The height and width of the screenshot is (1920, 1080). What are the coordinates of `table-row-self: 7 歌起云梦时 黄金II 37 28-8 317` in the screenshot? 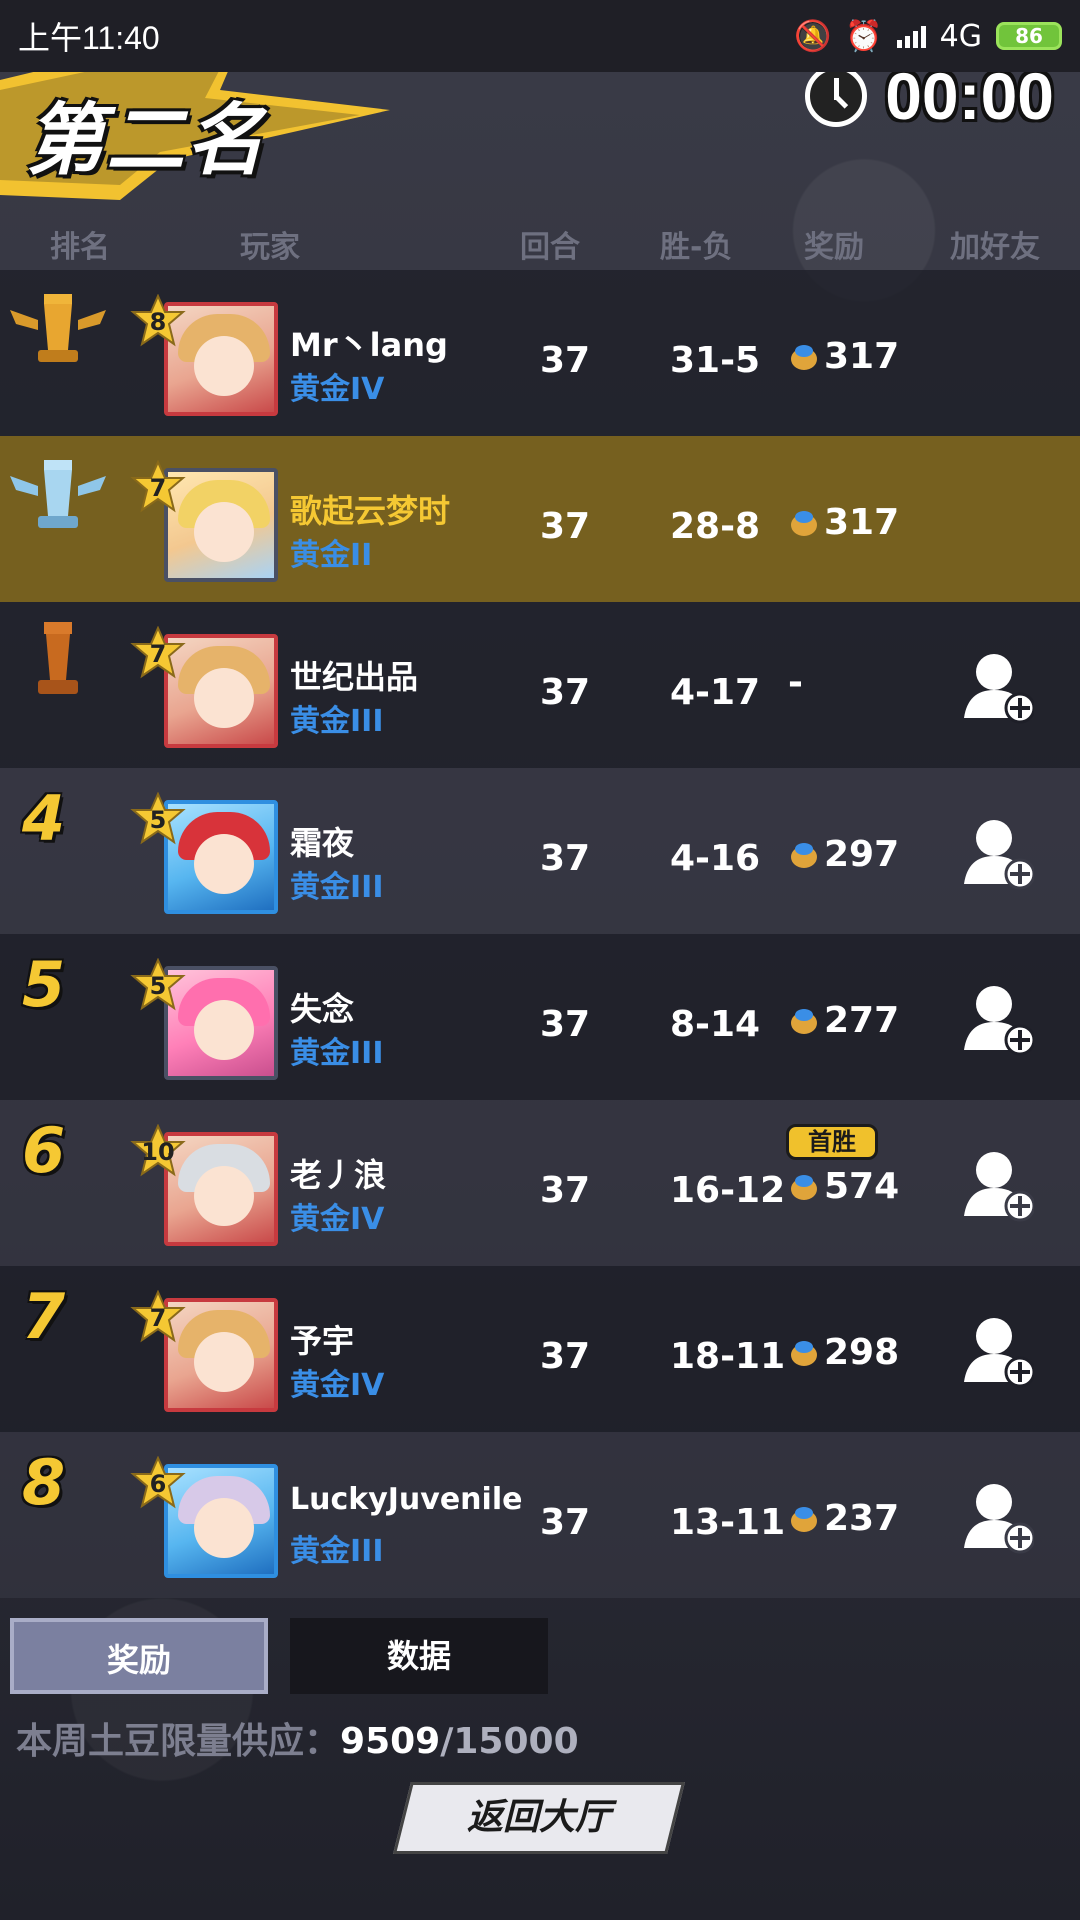 It's located at (540, 519).